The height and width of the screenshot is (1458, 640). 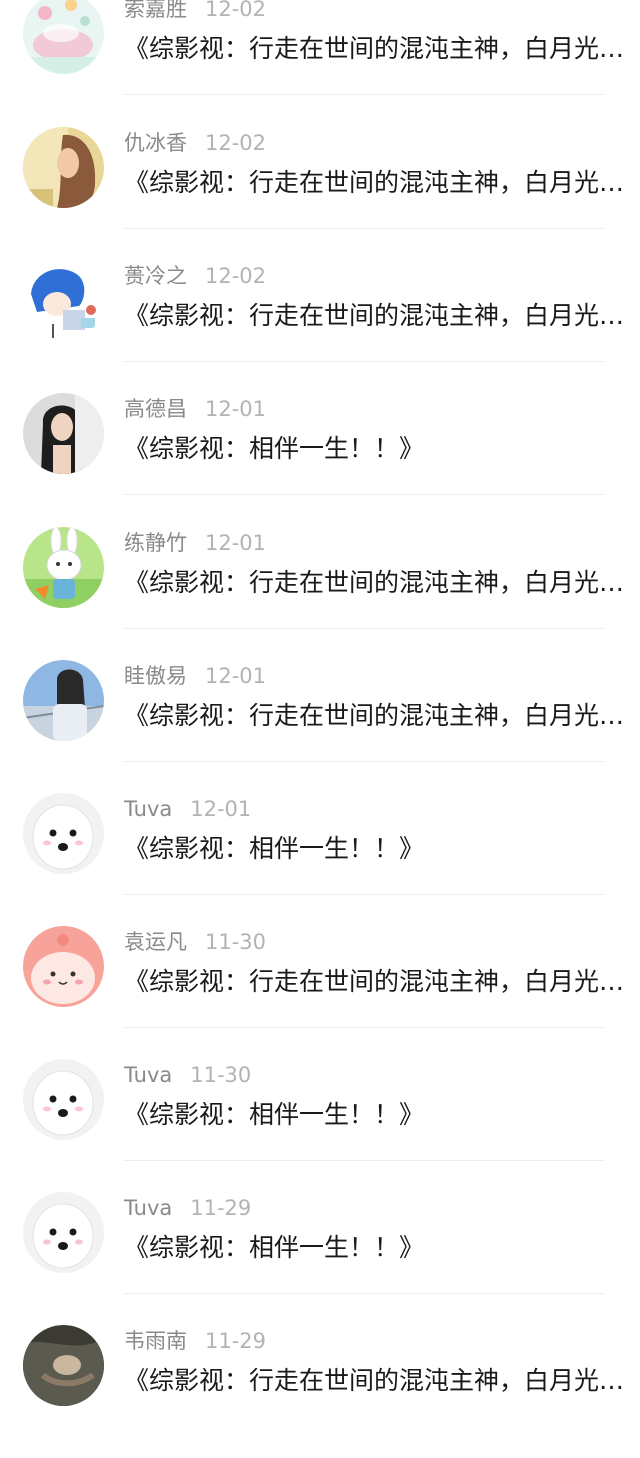 What do you see at coordinates (195, 543) in the screenshot?
I see `message-meta: 练静竹 12-01` at bounding box center [195, 543].